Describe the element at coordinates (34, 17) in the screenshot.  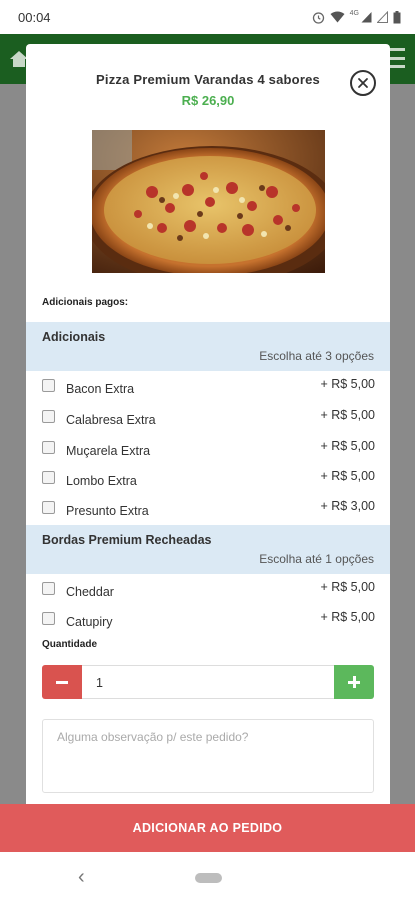
I see `status-time: 00:04` at that location.